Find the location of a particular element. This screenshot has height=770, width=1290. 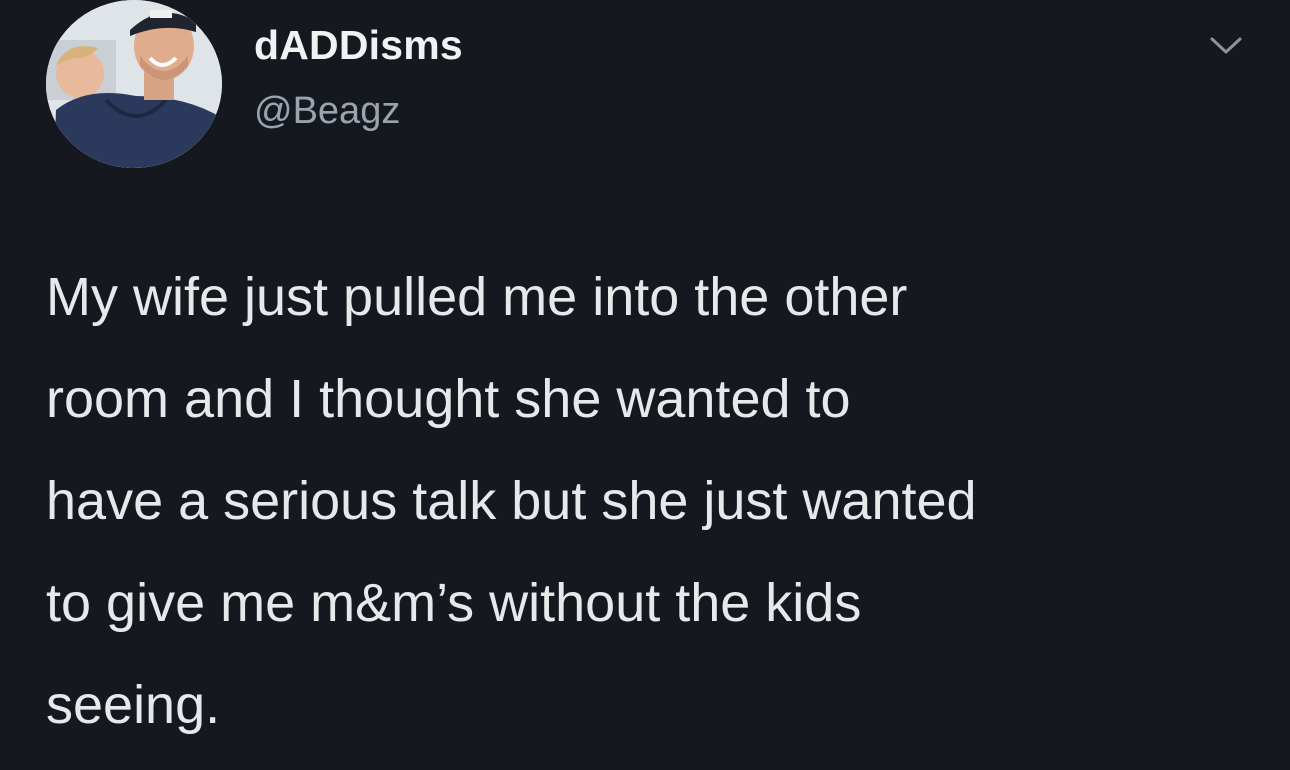

user-handle: @Beagz is located at coordinates (327, 111).